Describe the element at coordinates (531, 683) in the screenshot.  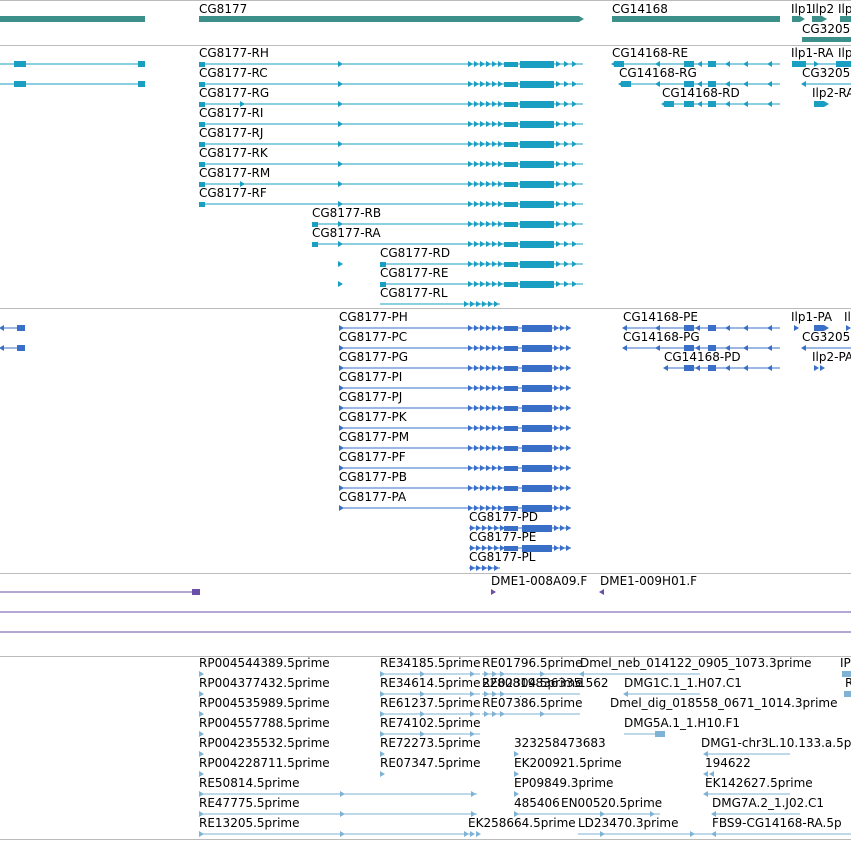
I see `feature-label: 2280819836335` at that location.